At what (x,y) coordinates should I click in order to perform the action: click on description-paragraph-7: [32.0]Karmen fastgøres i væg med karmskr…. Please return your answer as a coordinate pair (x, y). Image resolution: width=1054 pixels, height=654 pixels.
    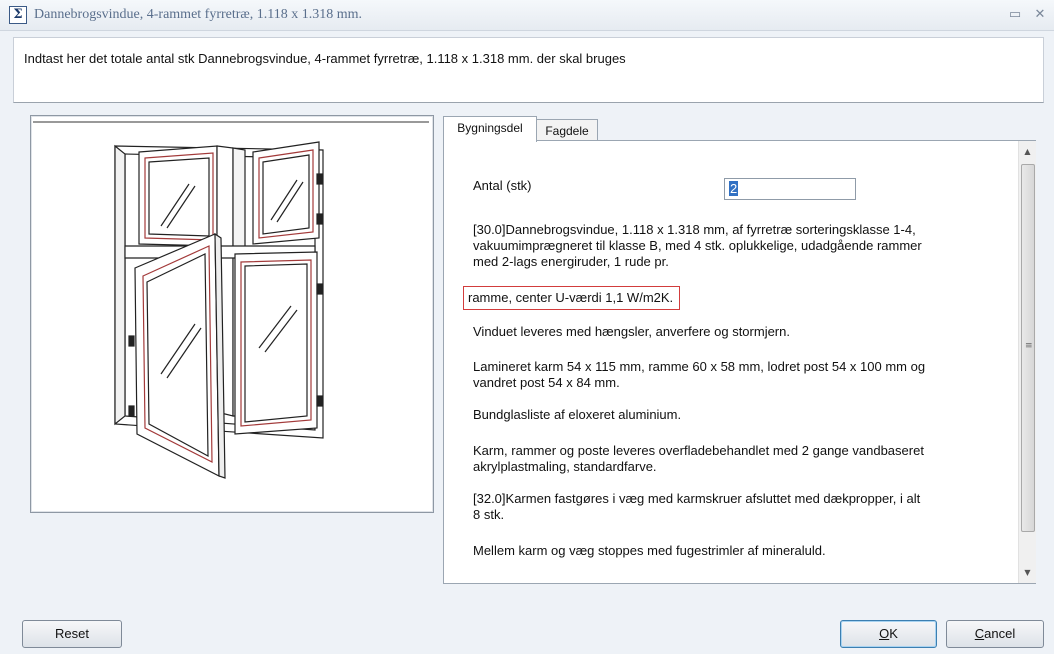
    Looking at the image, I should click on (697, 506).